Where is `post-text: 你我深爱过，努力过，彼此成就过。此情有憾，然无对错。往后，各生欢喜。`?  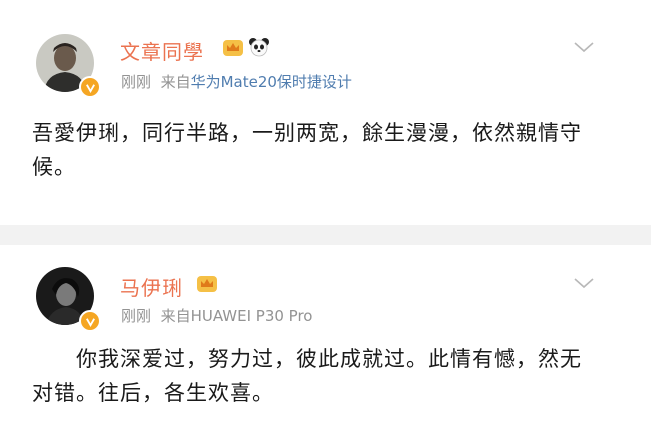 post-text: 你我深爱过，努力过，彼此成就过。此情有憾，然无对错。往后，各生欢喜。 is located at coordinates (307, 376).